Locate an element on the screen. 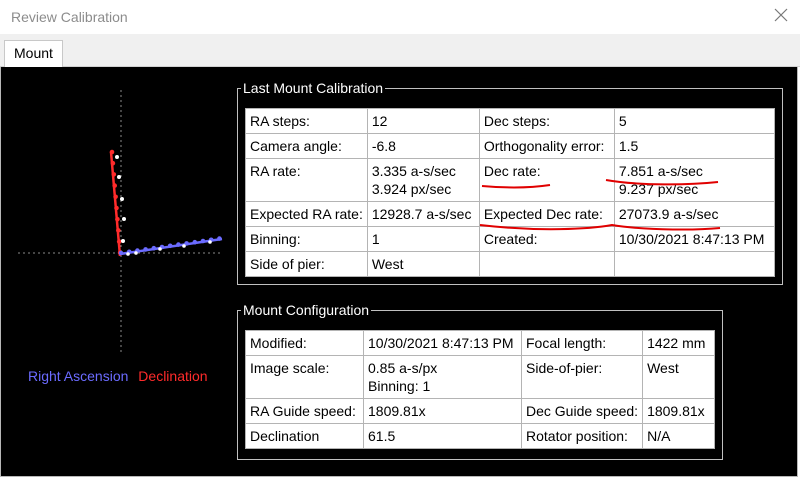 The image size is (800, 479). calibration-cell: 12 is located at coordinates (423, 121).